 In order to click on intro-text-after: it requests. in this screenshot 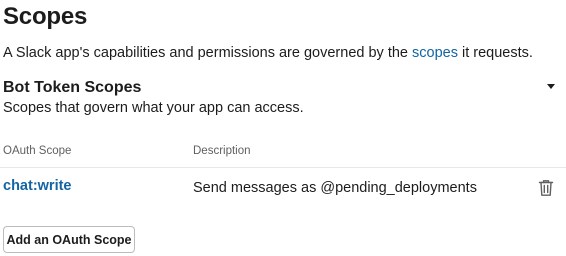, I will do `click(495, 53)`.